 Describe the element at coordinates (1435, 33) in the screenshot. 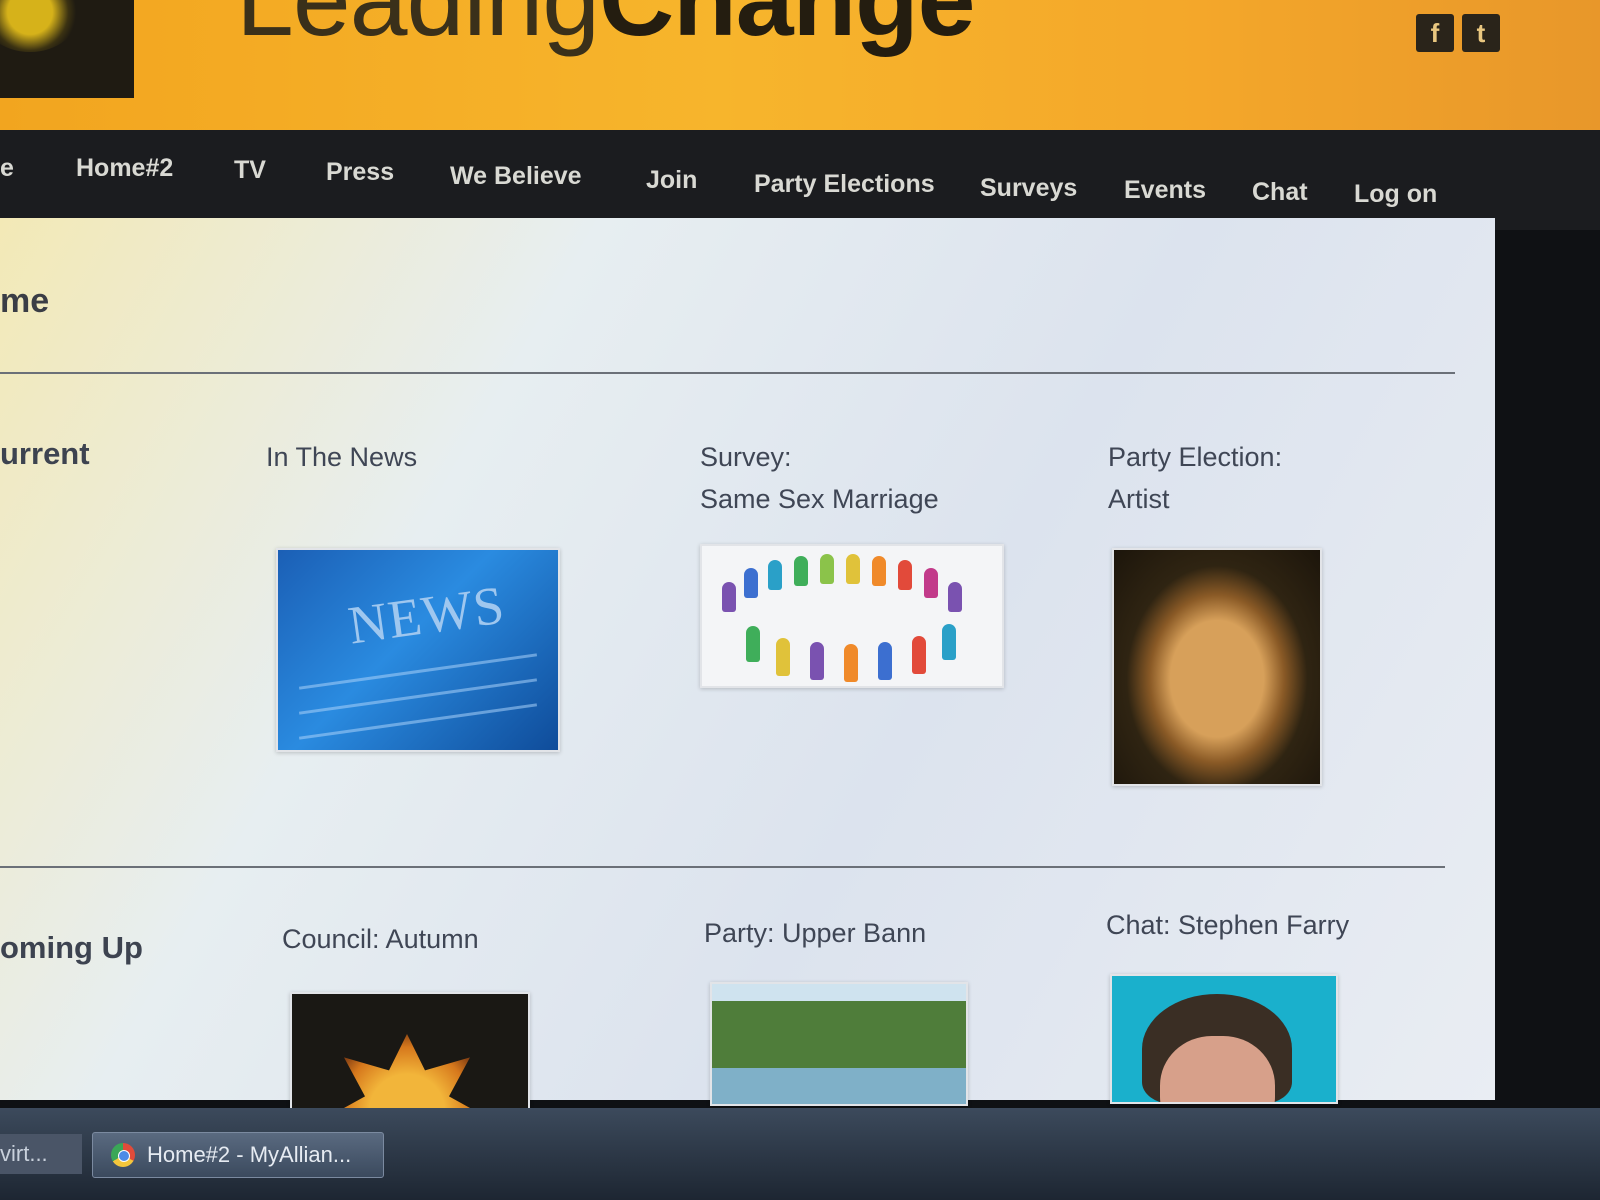

I see `facebook-icon: f` at that location.